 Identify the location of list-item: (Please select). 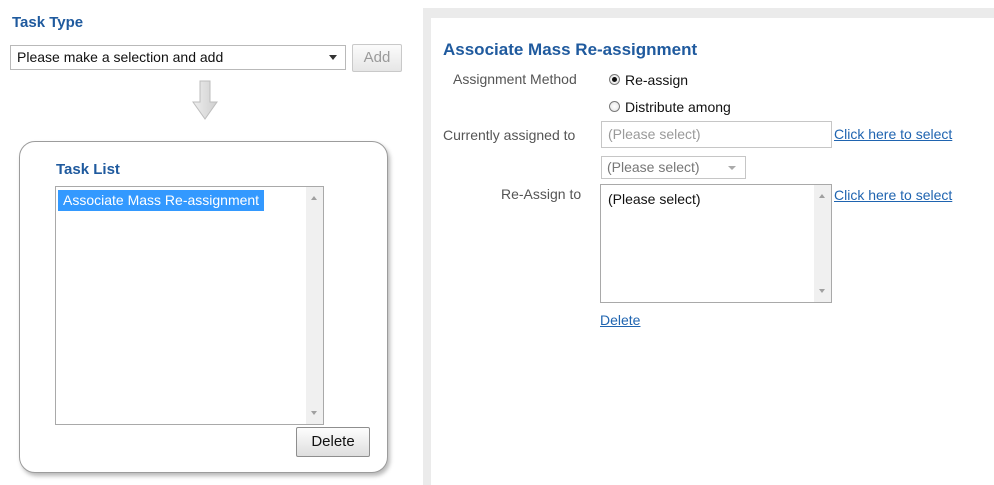
(654, 199).